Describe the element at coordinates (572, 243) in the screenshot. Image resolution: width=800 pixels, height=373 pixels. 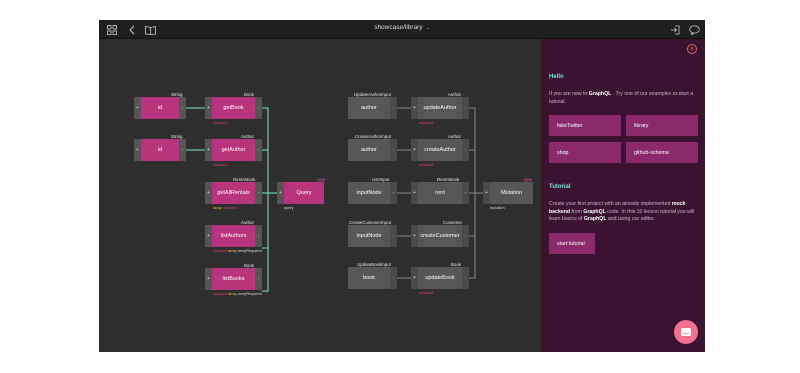
I see `start-tutorial-button: start tutorial` at that location.